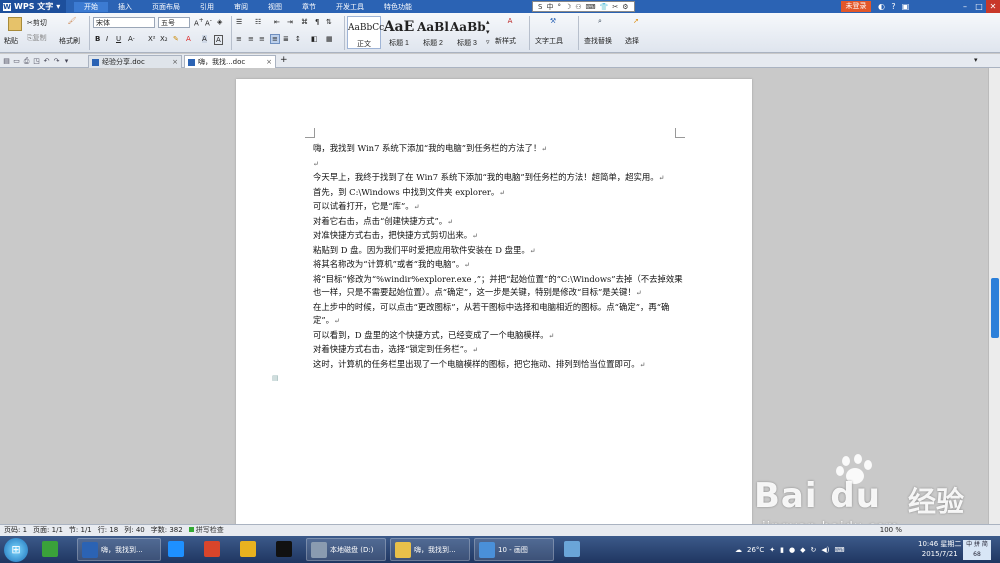 The width and height of the screenshot is (1000, 563). What do you see at coordinates (177, 549) in the screenshot?
I see `taskbar-app-ie` at bounding box center [177, 549].